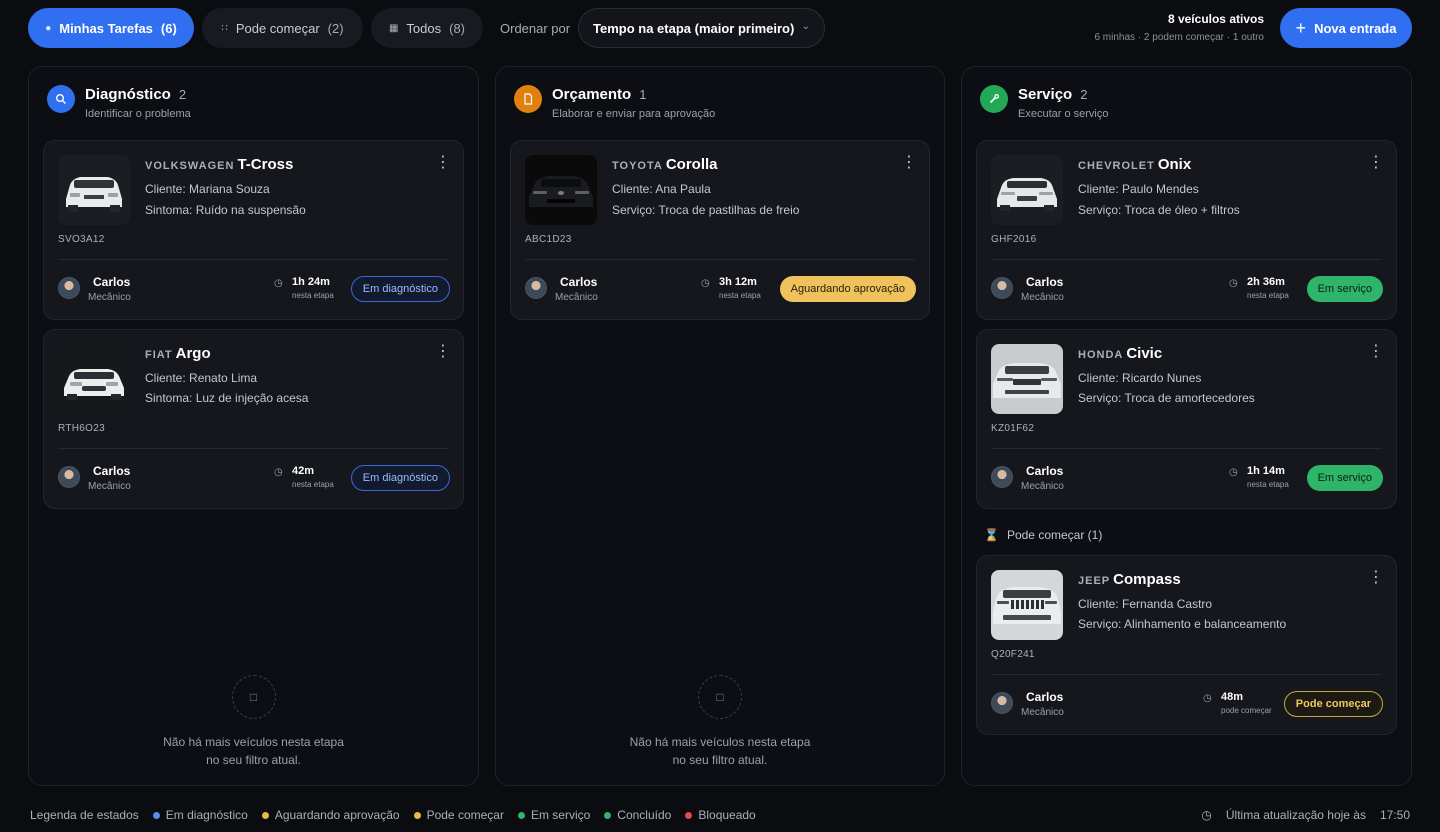  What do you see at coordinates (84, 815) in the screenshot?
I see `legend-title: Legenda de estados` at bounding box center [84, 815].